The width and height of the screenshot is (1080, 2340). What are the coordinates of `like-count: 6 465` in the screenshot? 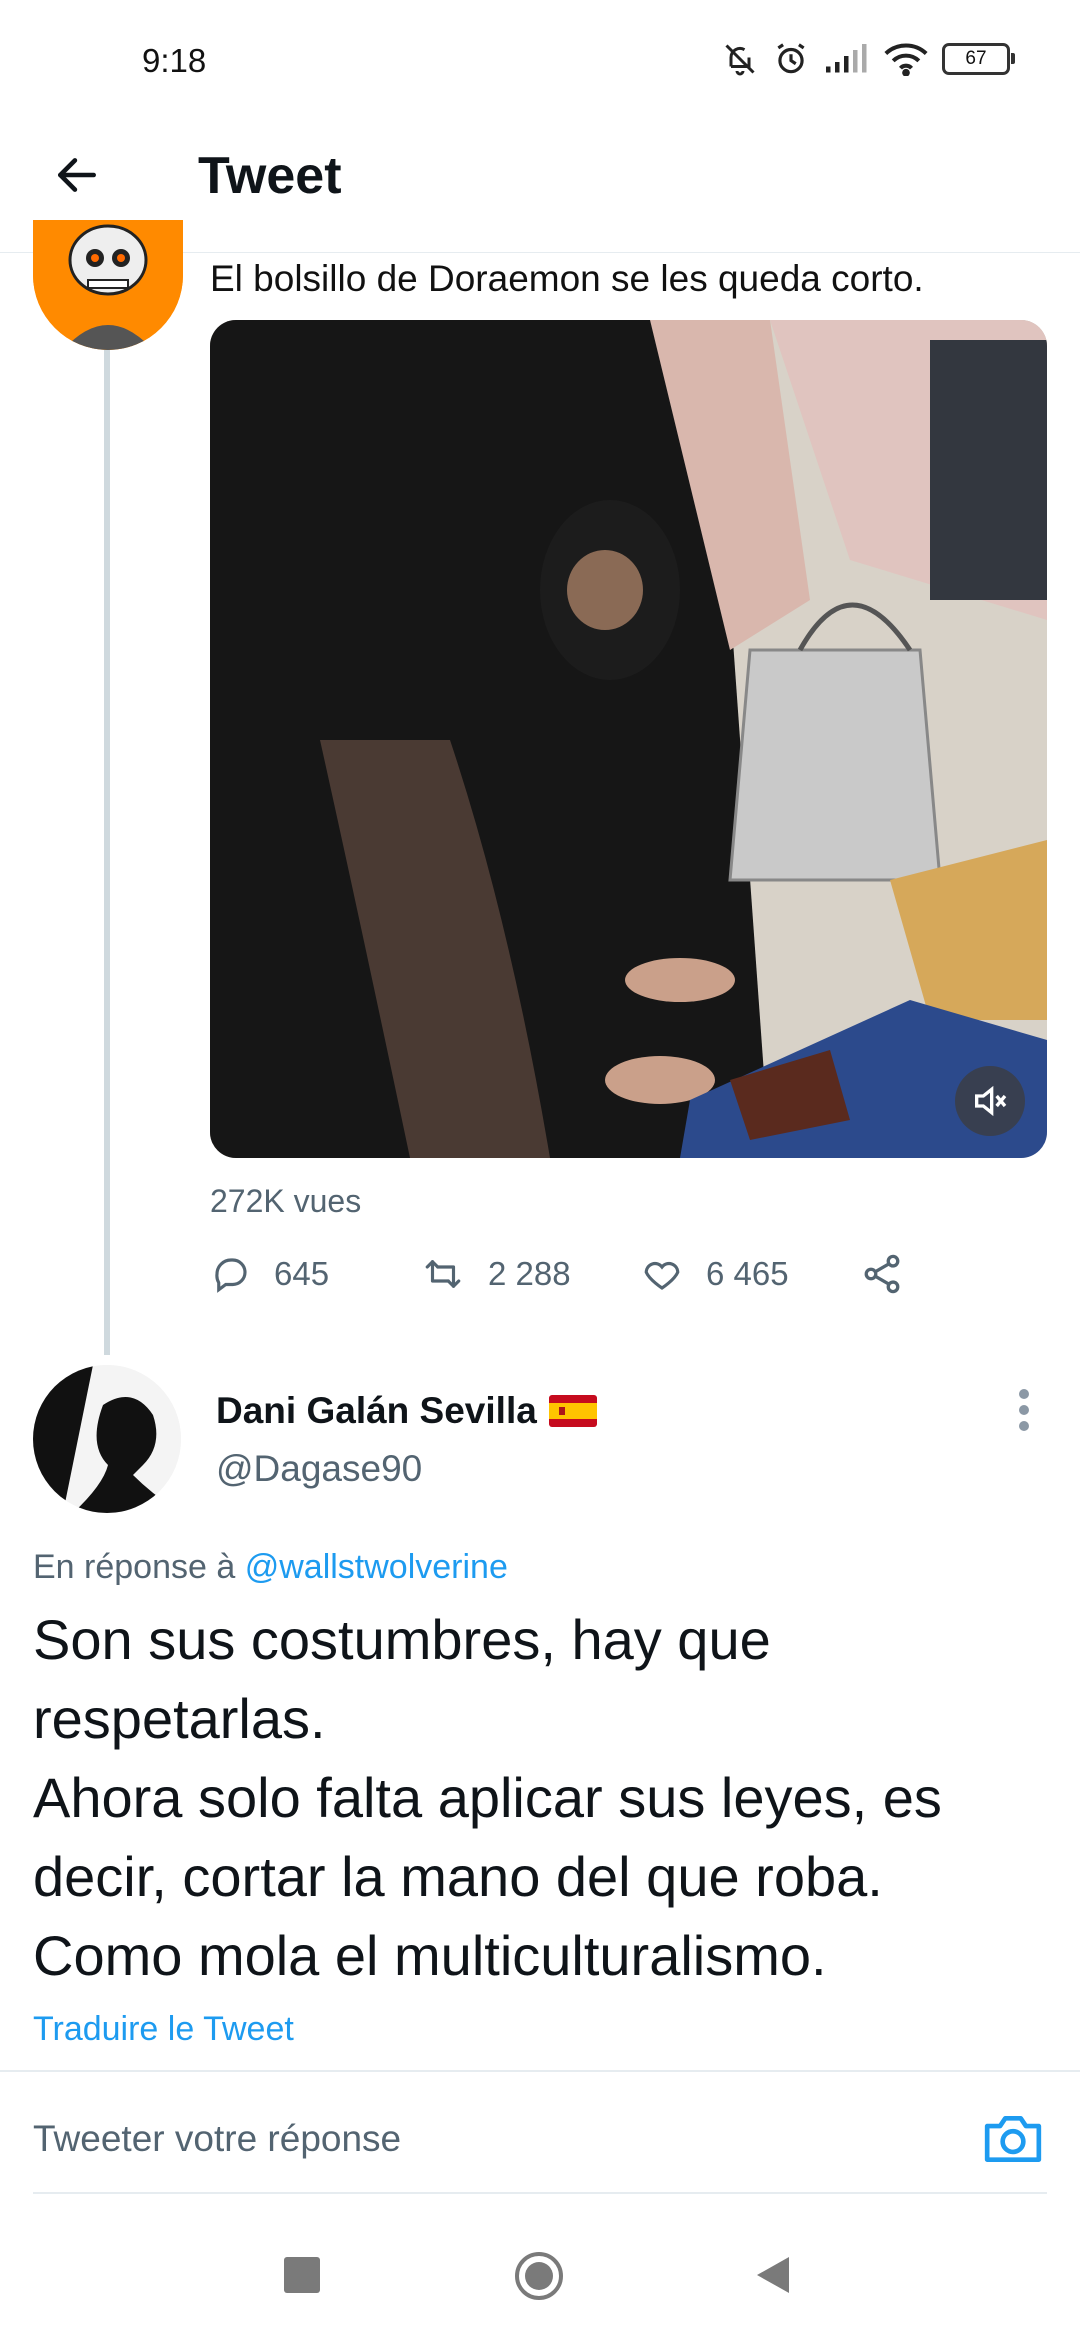 It's located at (747, 1273).